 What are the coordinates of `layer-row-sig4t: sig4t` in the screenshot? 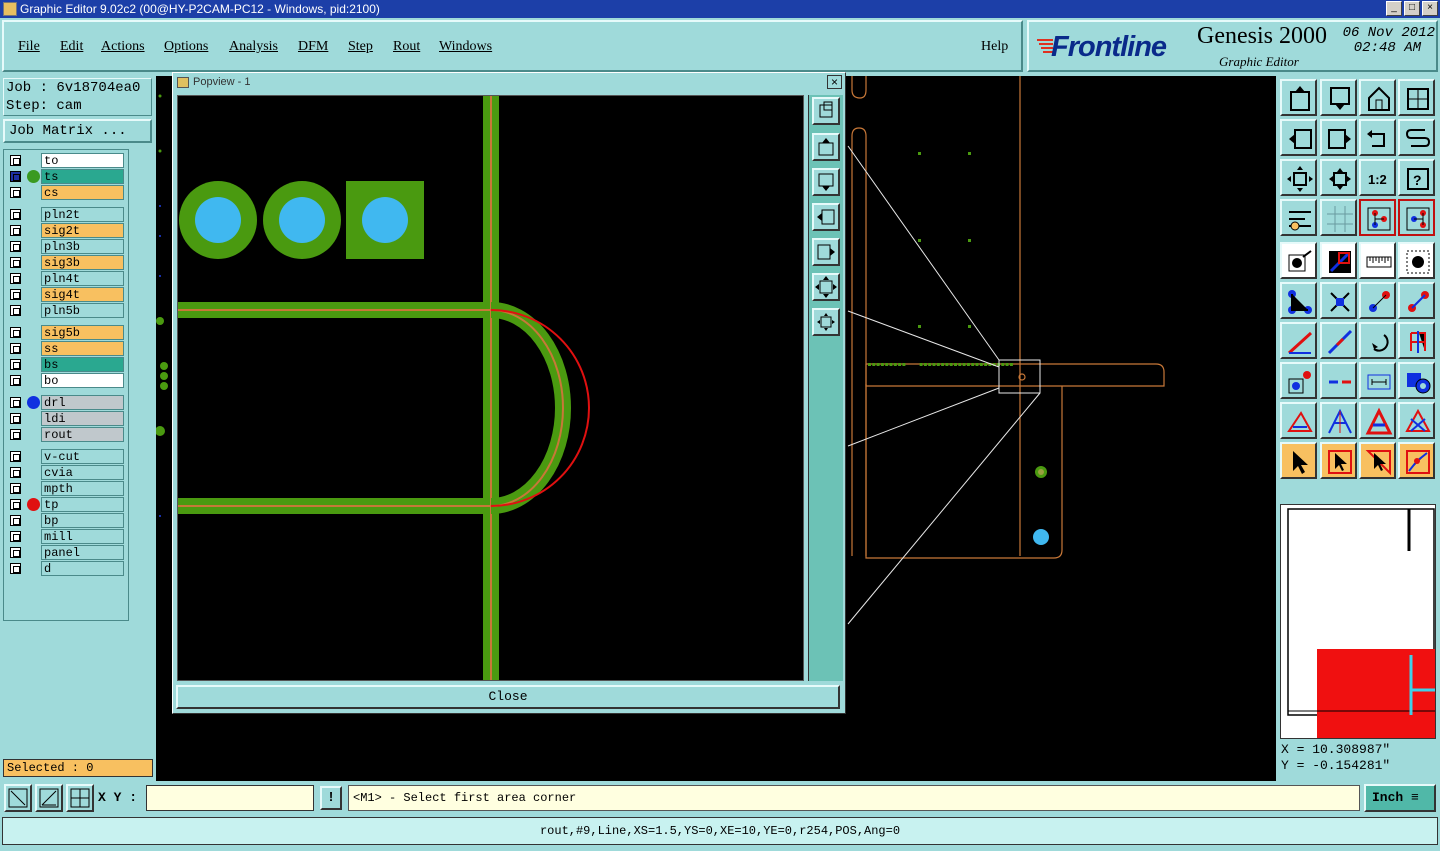 It's located at (66, 294).